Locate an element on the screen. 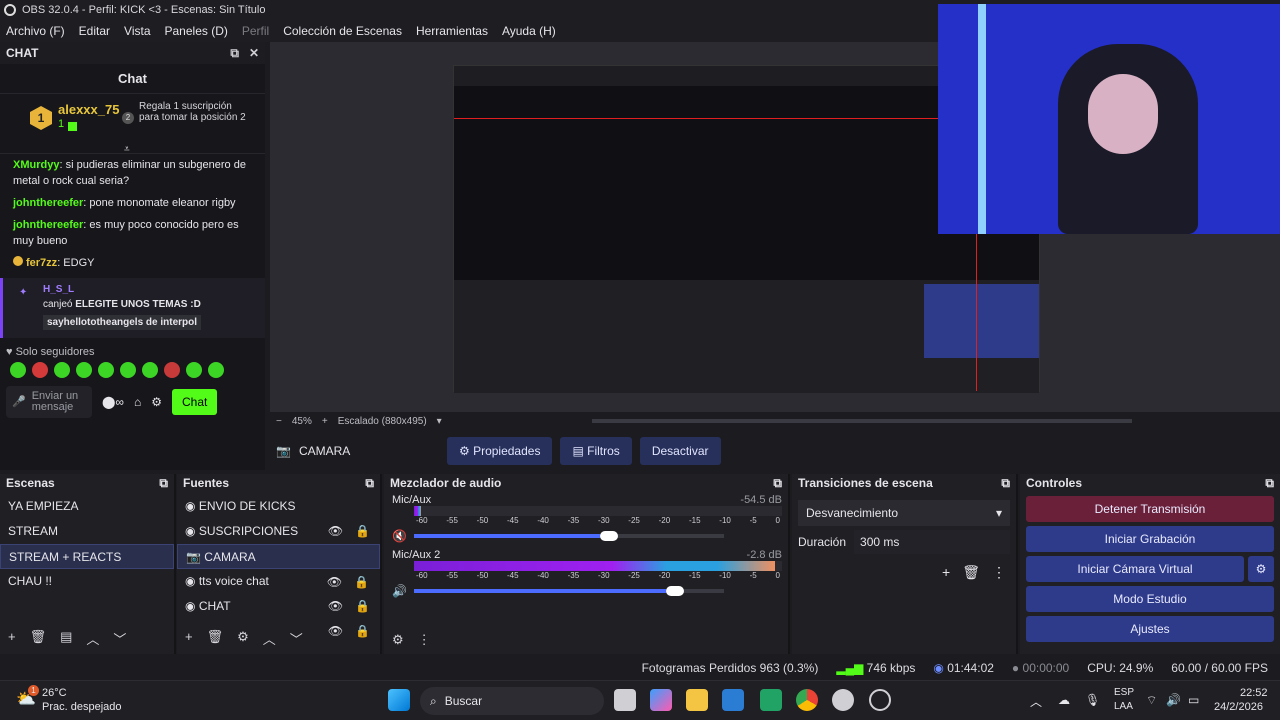 This screenshot has height=720, width=1280. battery-icon: ▭ is located at coordinates (1193, 700).